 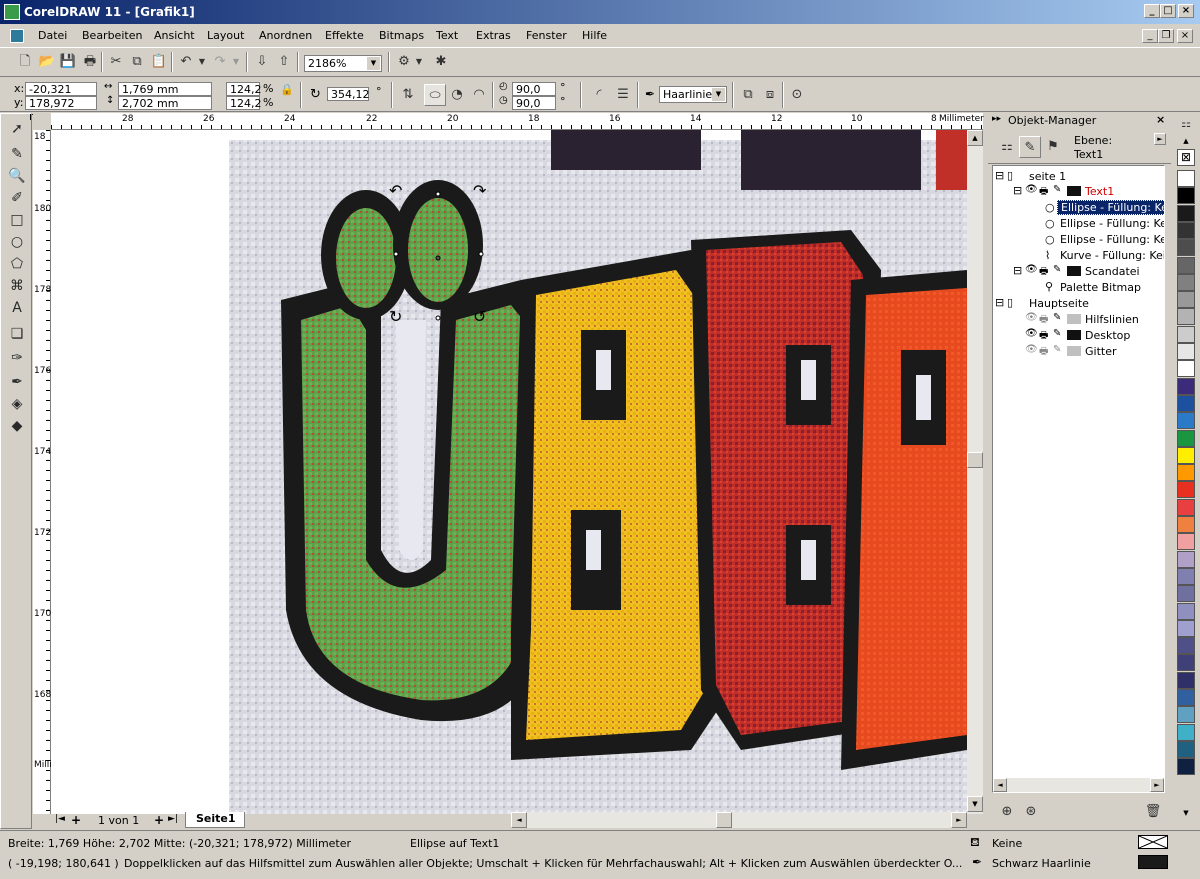 What do you see at coordinates (1186, 141) in the screenshot?
I see `palette-scroll-up-icon: ▲` at bounding box center [1186, 141].